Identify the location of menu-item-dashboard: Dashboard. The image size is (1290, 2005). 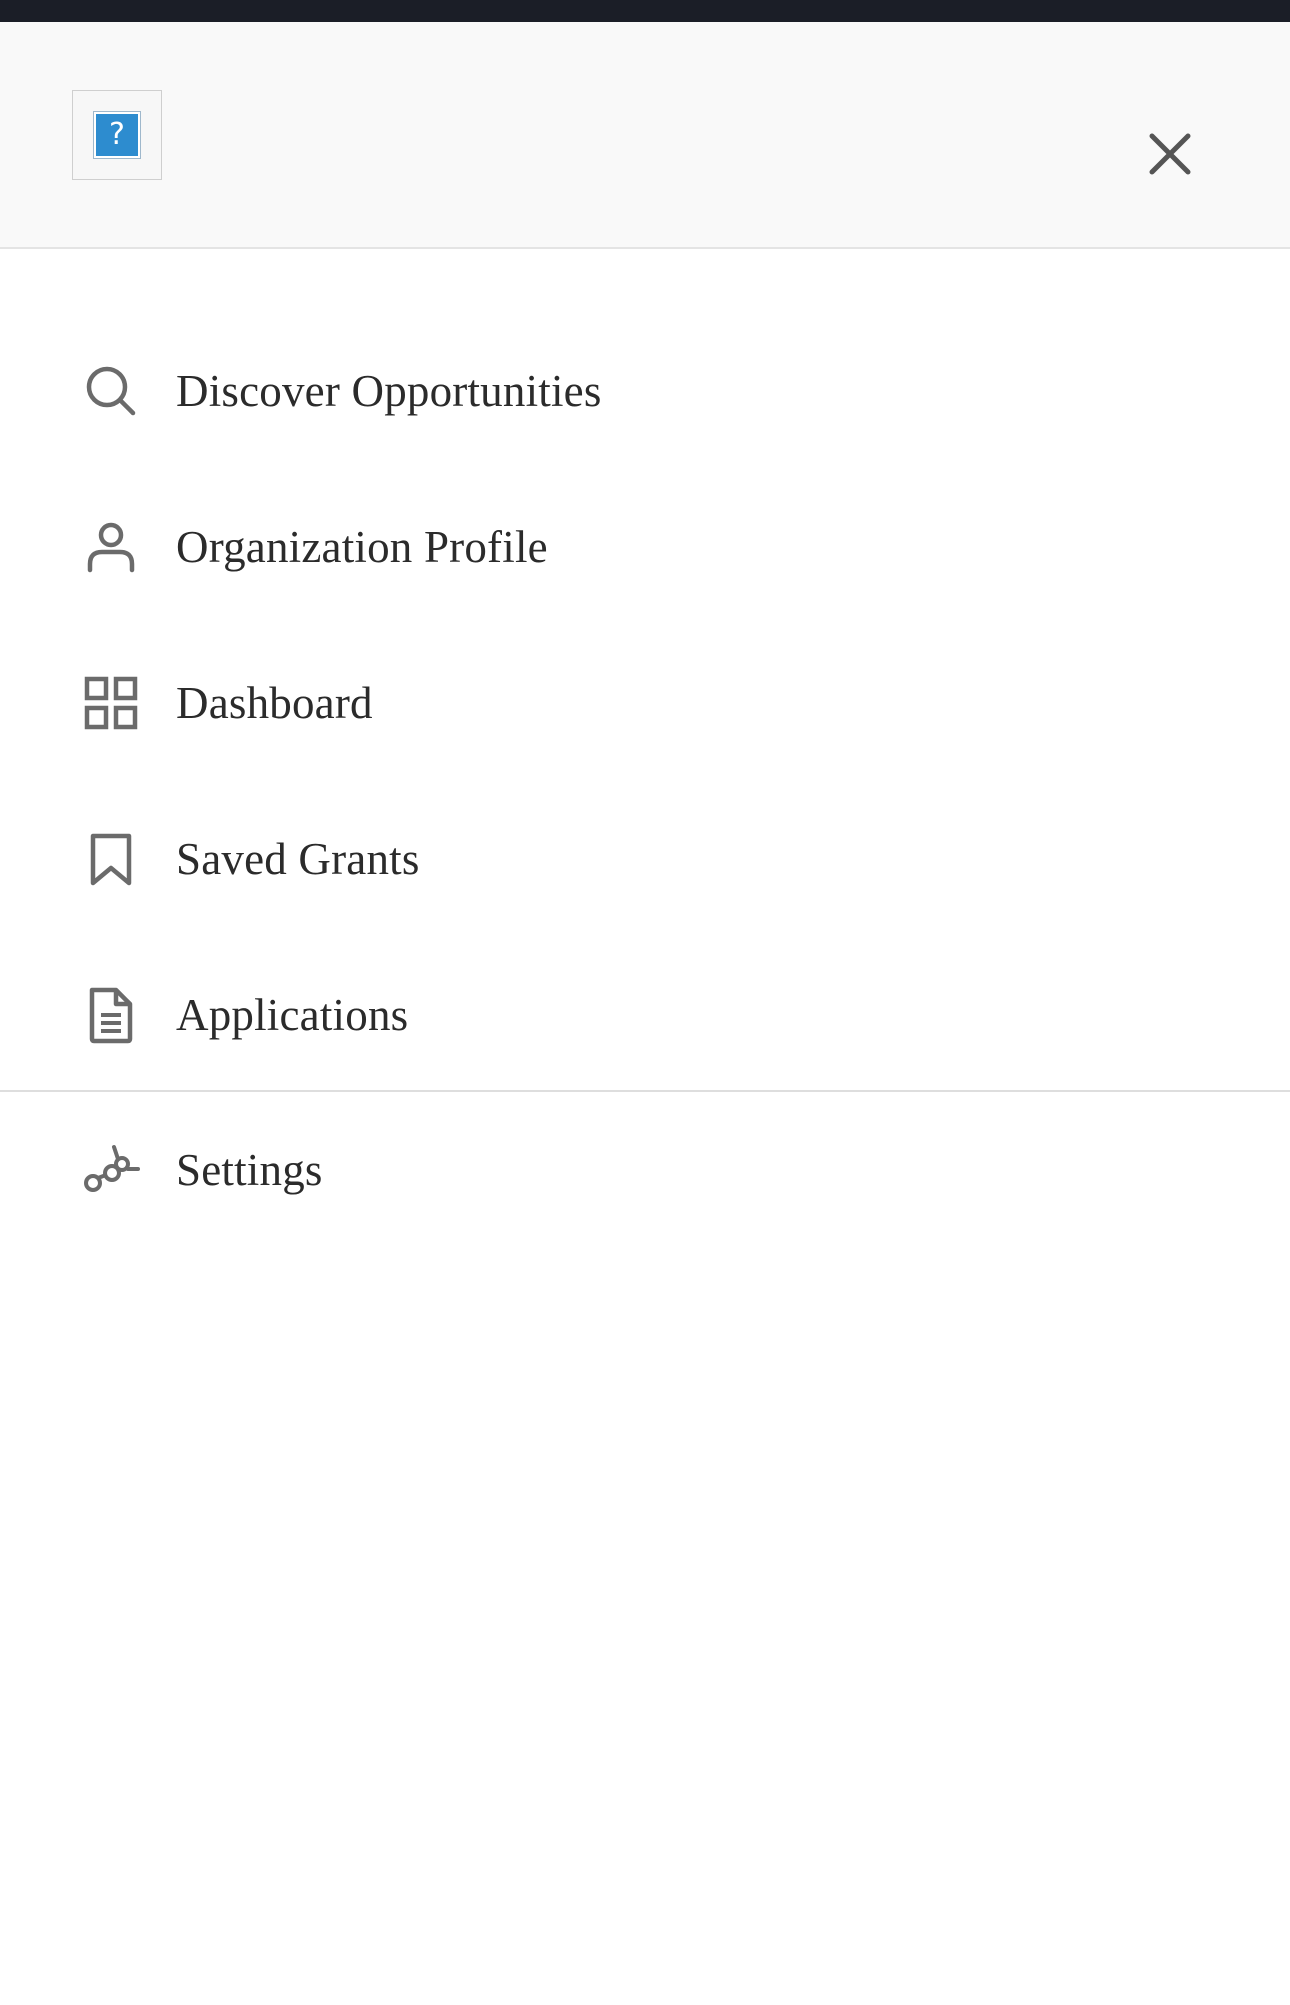
(645, 703).